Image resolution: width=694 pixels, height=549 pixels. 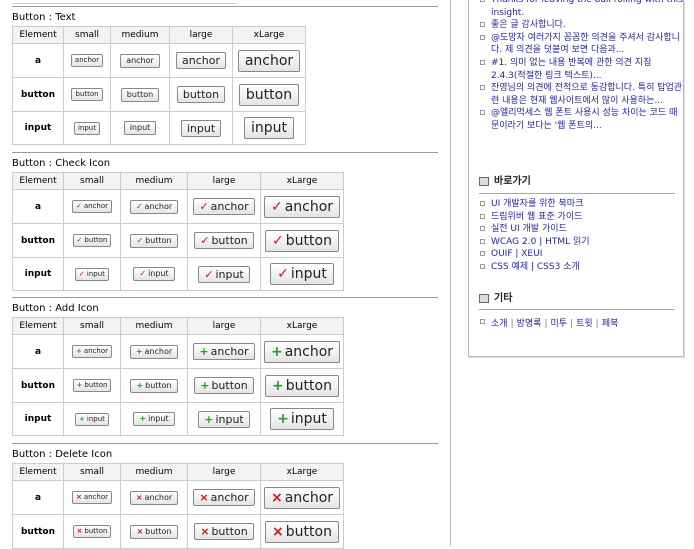 What do you see at coordinates (576, 254) in the screenshot?
I see `shortcut-link: OUIF | XEUI` at bounding box center [576, 254].